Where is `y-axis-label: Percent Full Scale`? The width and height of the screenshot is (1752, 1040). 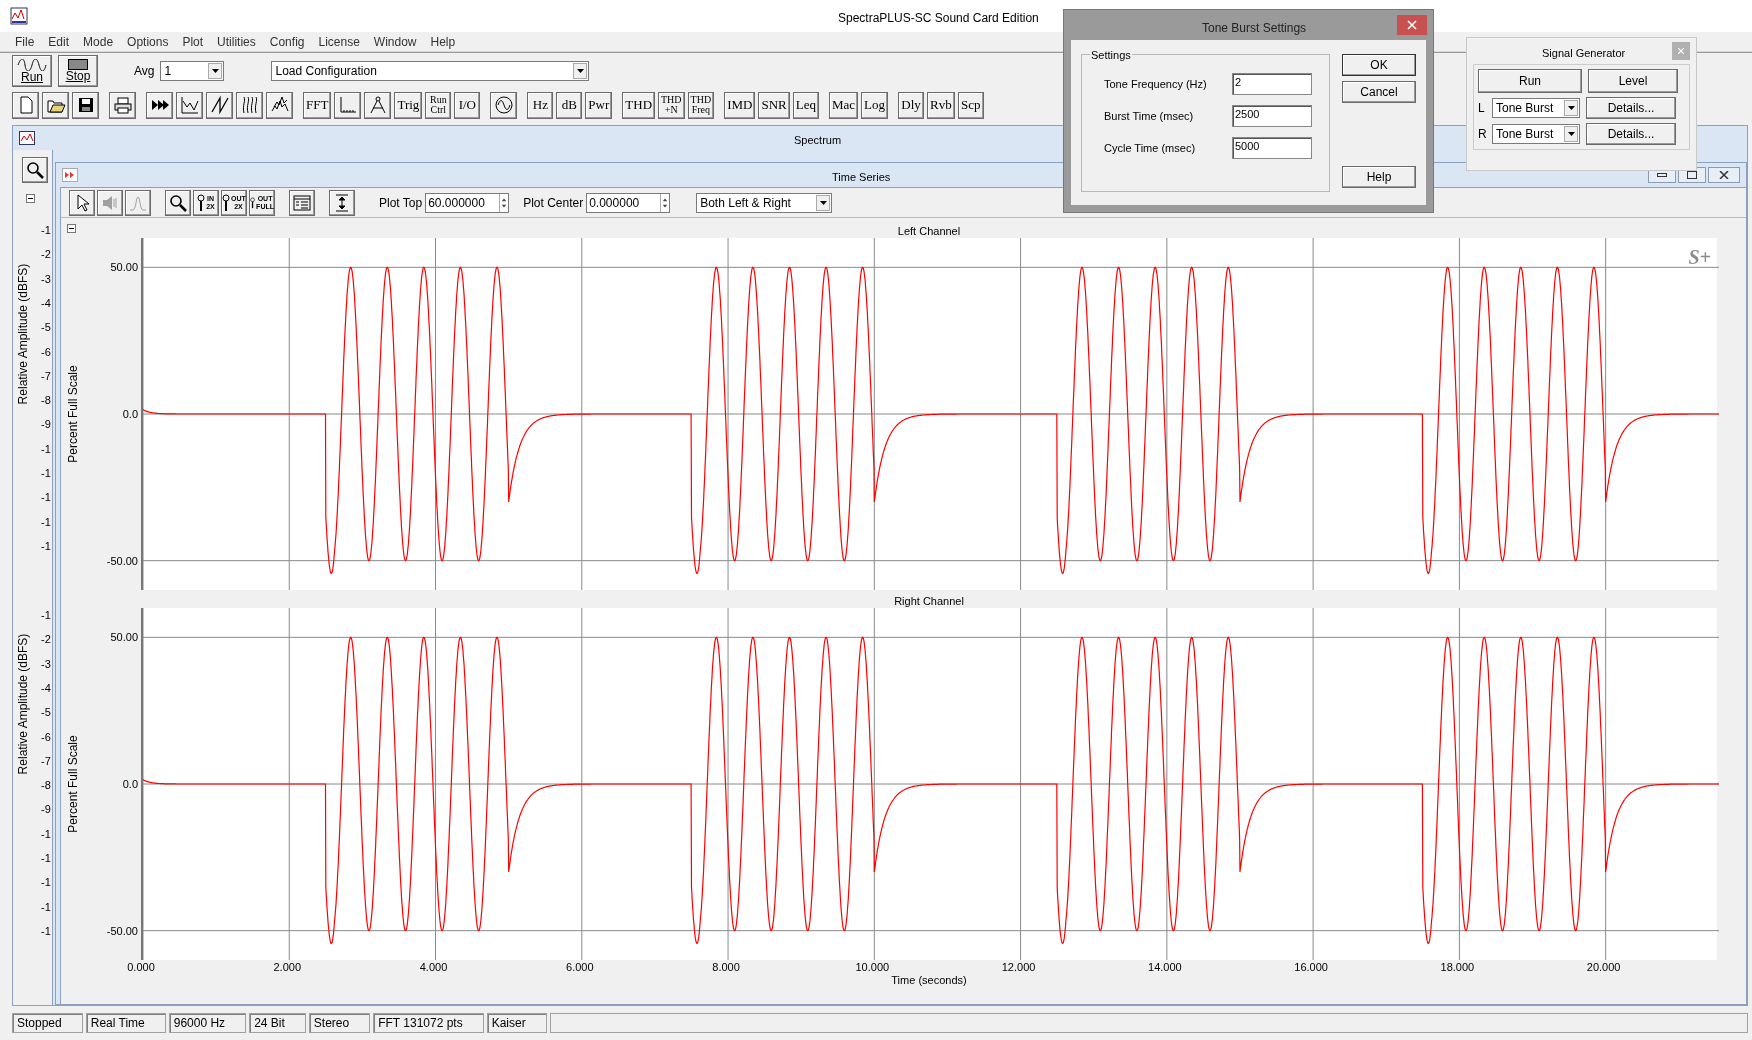
y-axis-label: Percent Full Scale is located at coordinates (73, 784).